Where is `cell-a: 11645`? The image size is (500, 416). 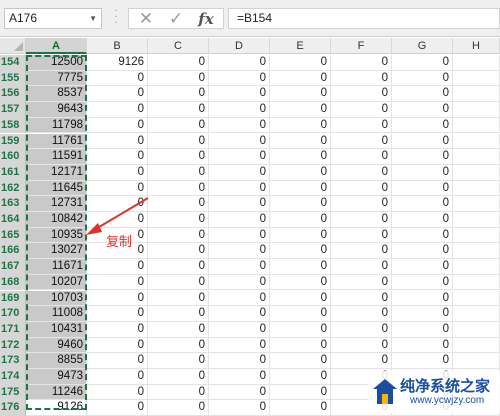 cell-a: 11645 is located at coordinates (56, 188).